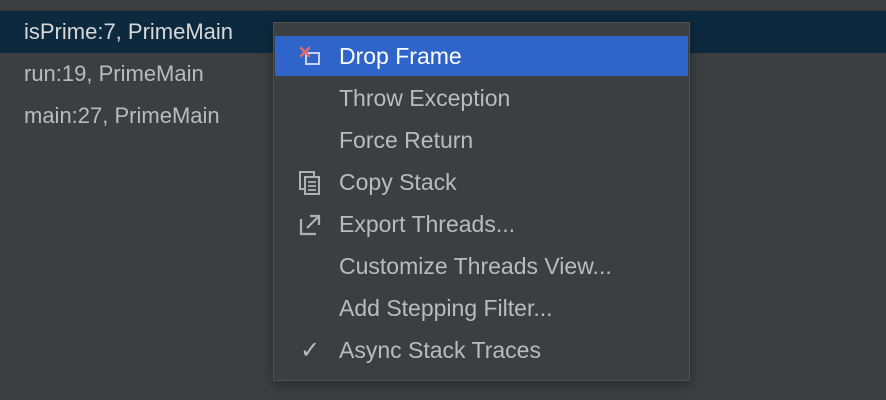 The width and height of the screenshot is (886, 400). Describe the element at coordinates (481, 140) in the screenshot. I see `menu-item-force-return: Force Return` at that location.